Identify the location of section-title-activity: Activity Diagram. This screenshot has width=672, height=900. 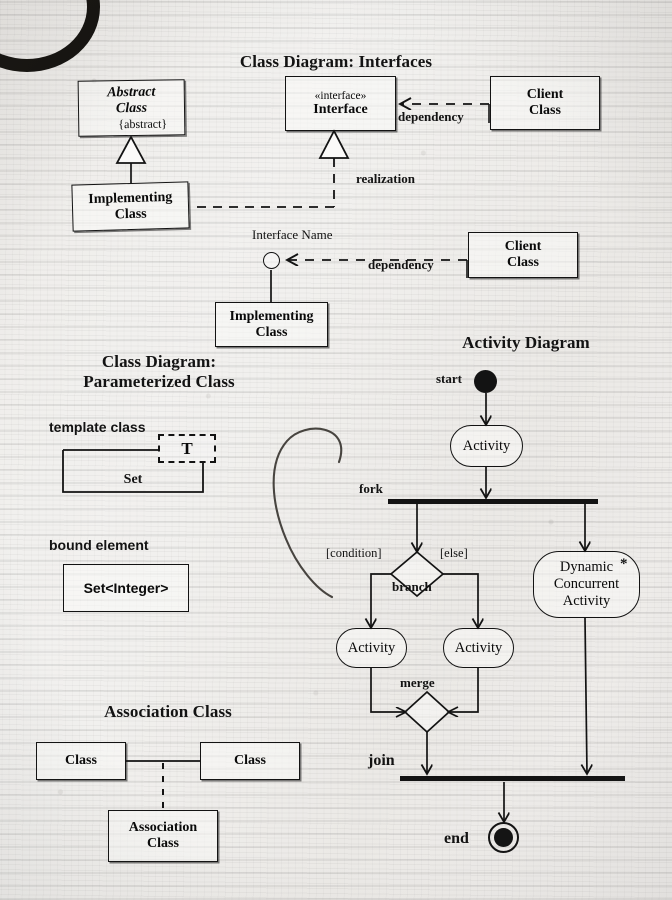
(526, 342).